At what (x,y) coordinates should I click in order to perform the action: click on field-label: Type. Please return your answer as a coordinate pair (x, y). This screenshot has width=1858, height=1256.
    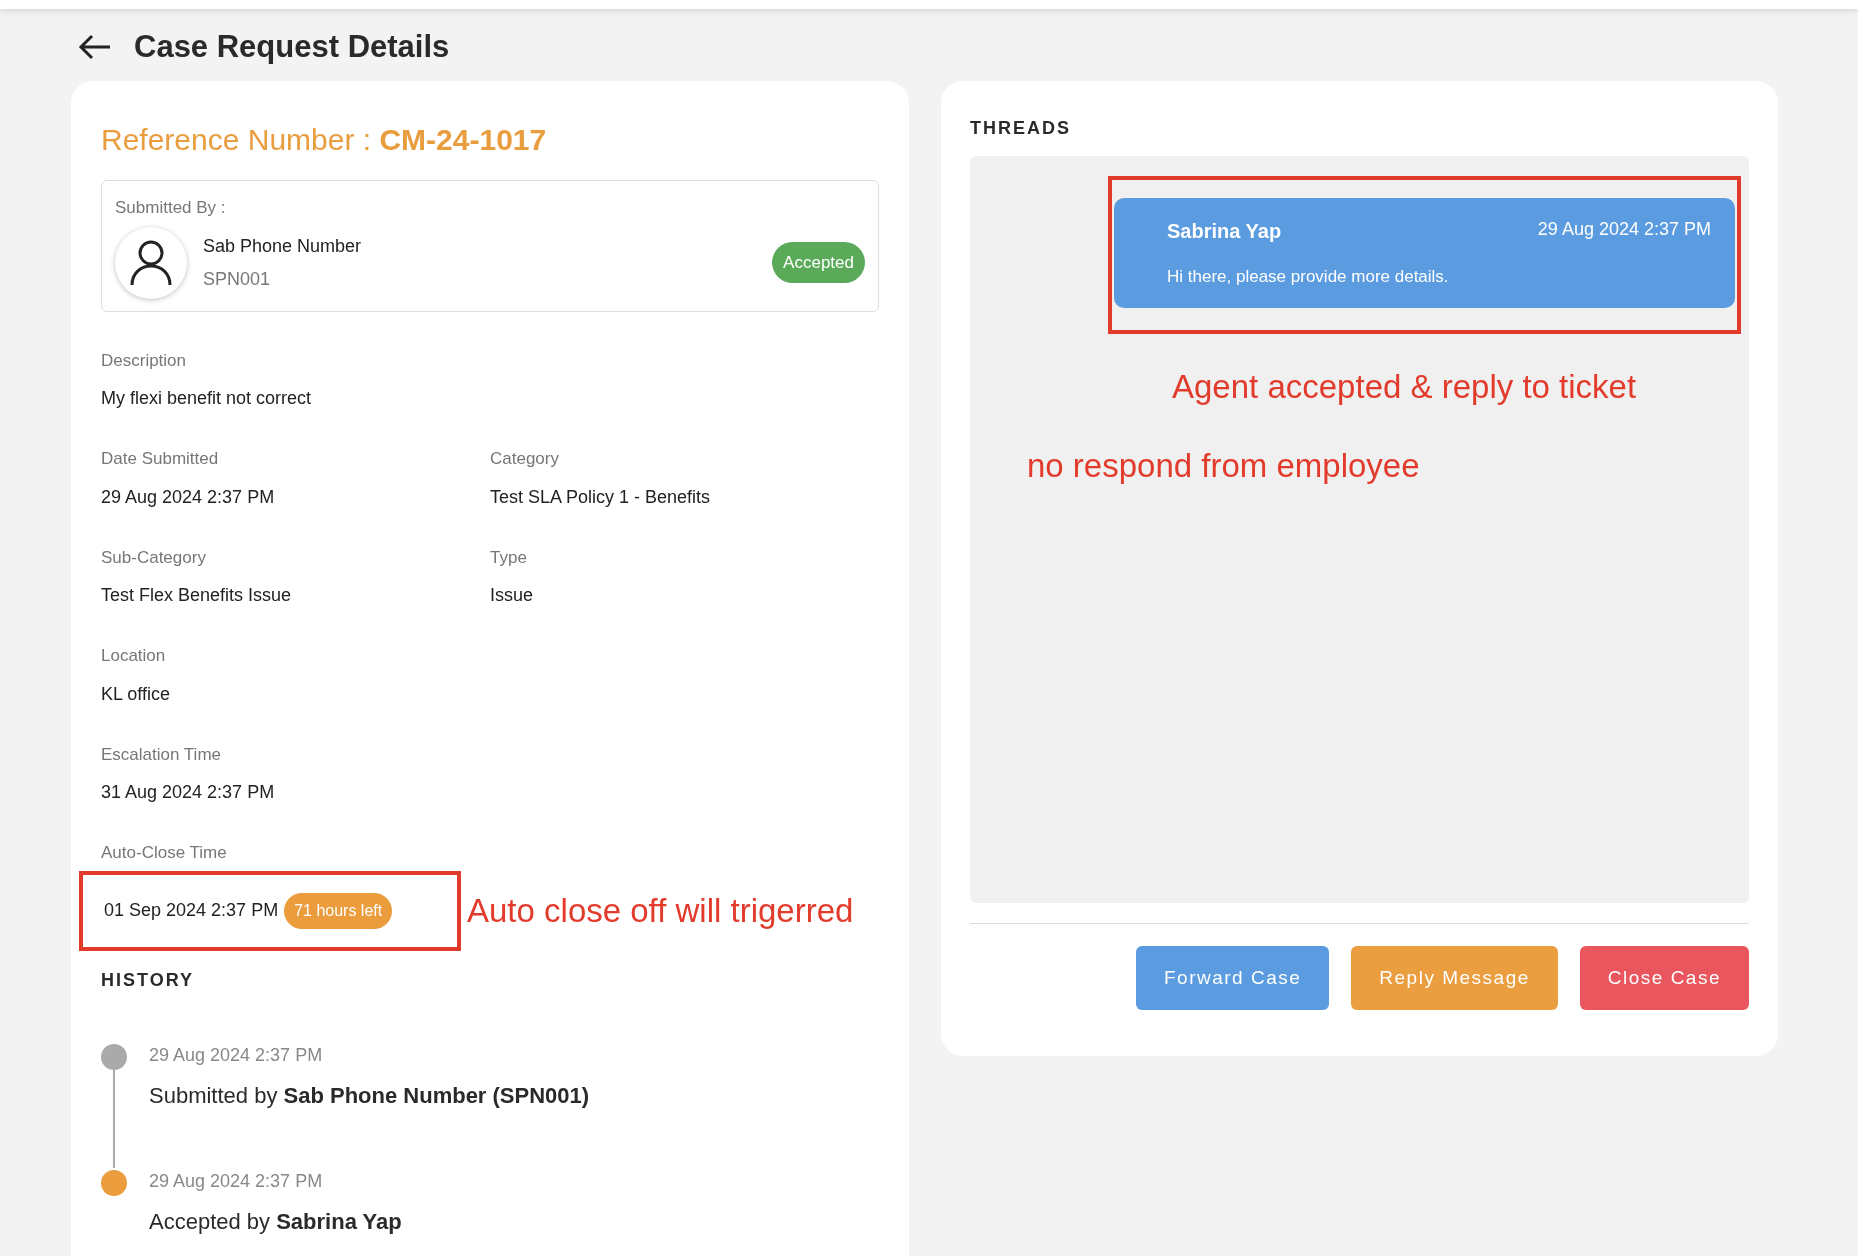
    Looking at the image, I should click on (509, 557).